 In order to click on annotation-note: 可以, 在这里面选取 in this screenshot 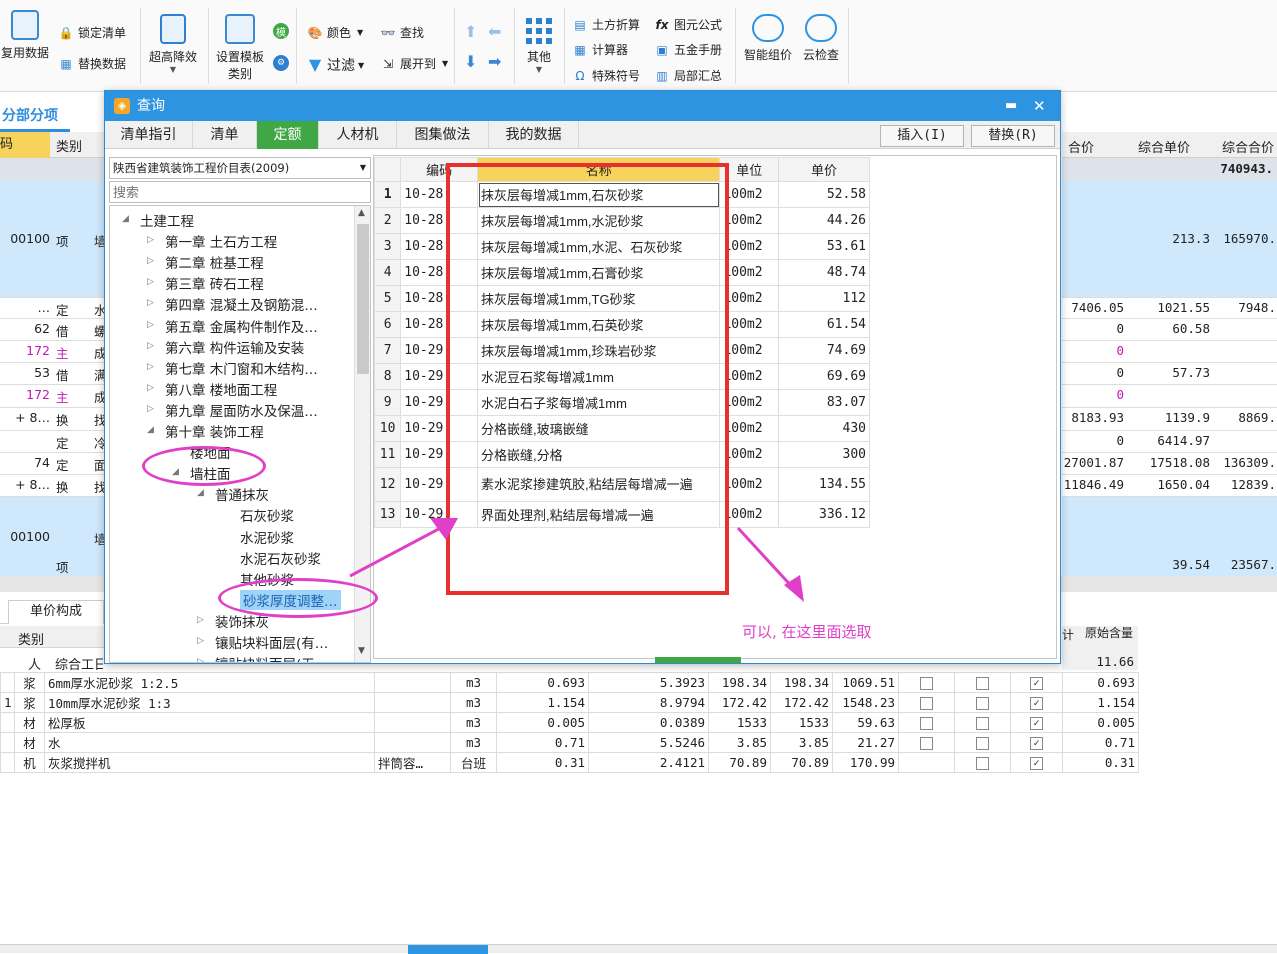, I will do `click(807, 632)`.